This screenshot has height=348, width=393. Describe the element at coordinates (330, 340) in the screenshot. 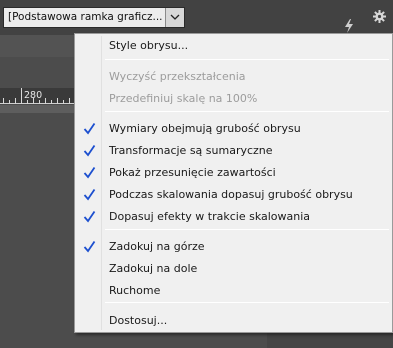

I see `status-strip` at that location.